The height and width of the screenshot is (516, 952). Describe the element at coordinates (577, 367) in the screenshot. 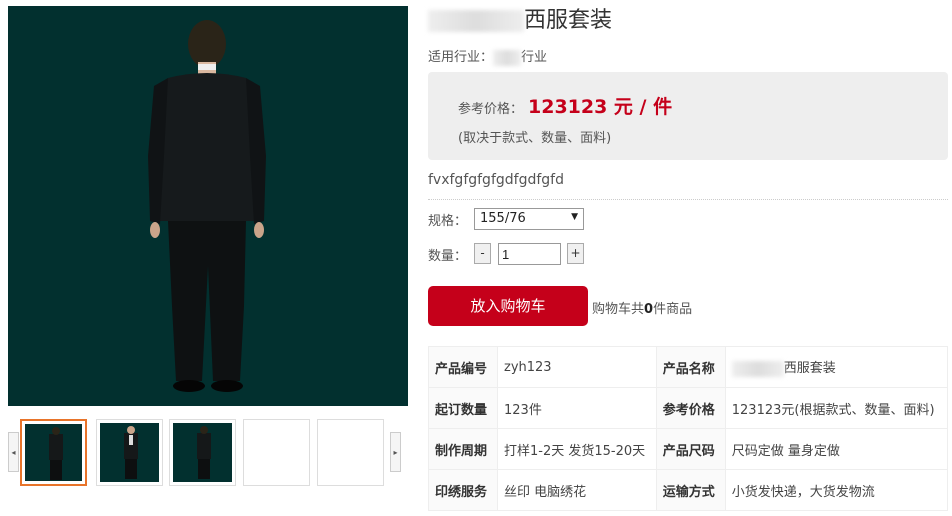

I see `spec-value: zyh123` at that location.